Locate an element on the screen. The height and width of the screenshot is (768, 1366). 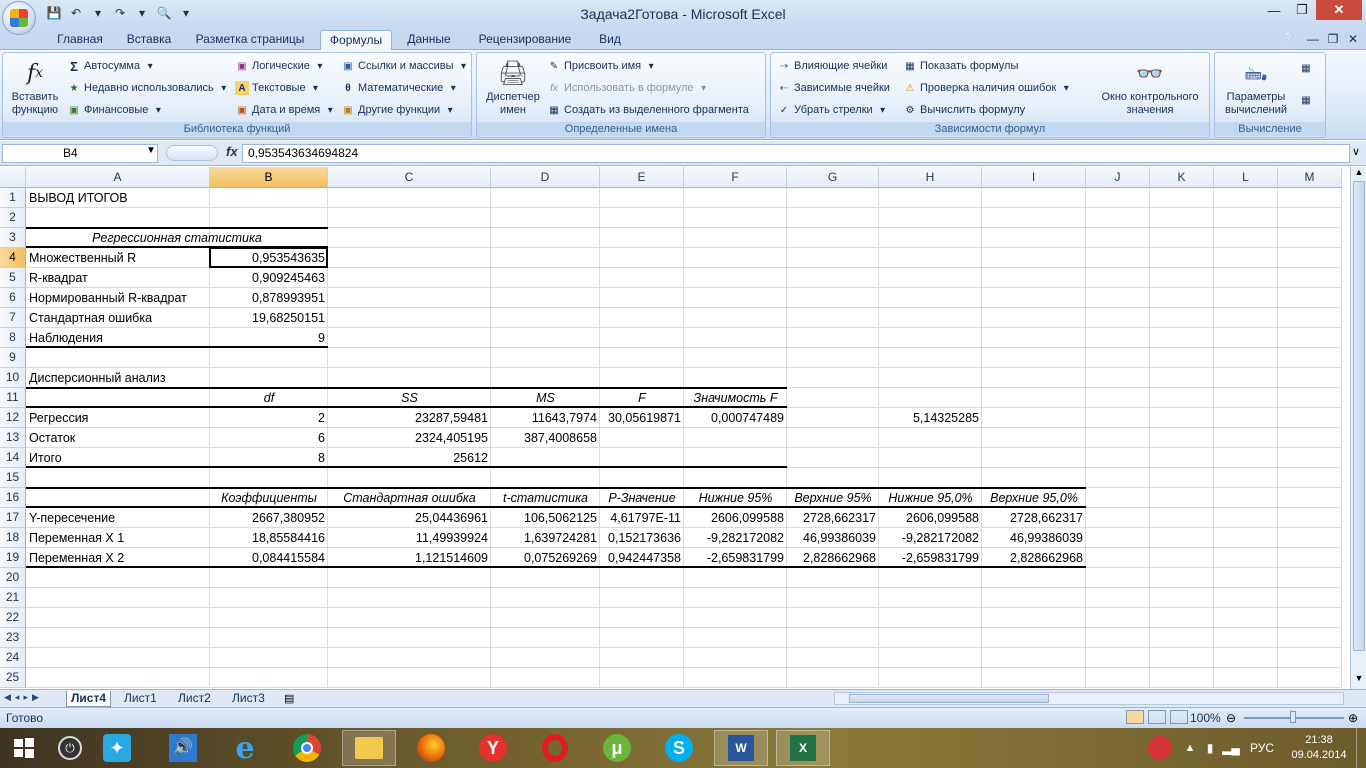
cell-d17: 106,5062125 is located at coordinates (545, 518).